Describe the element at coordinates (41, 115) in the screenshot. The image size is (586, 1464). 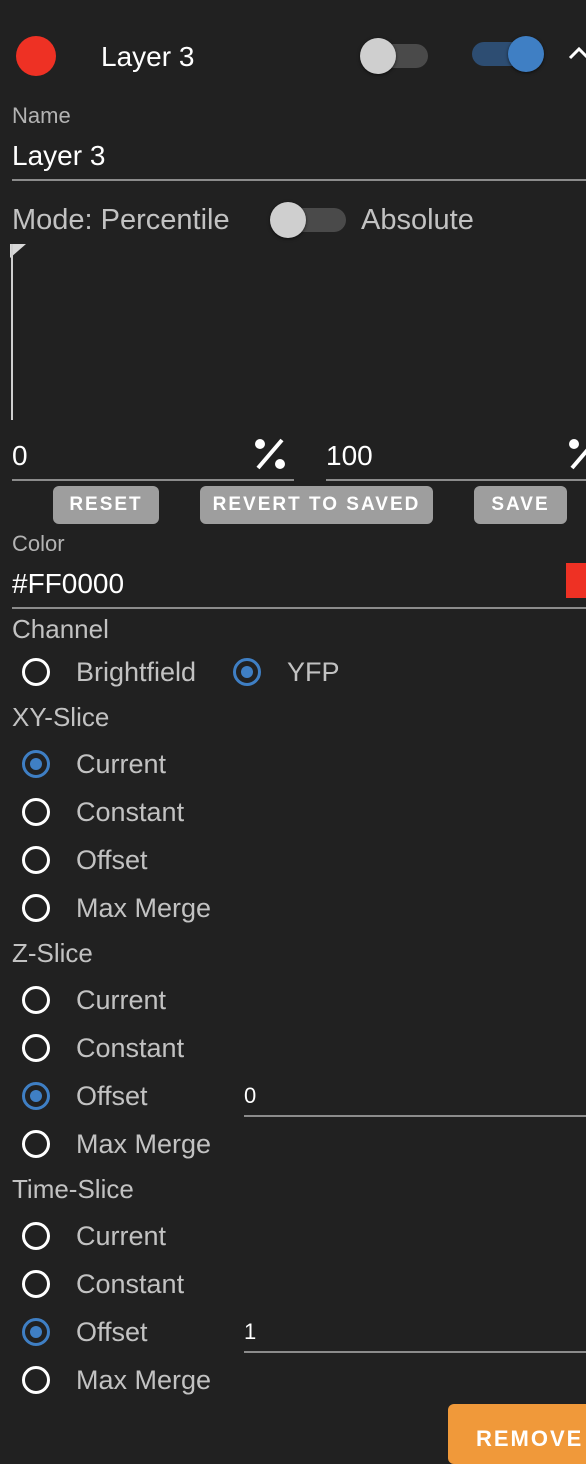
I see `name-label: Name` at that location.